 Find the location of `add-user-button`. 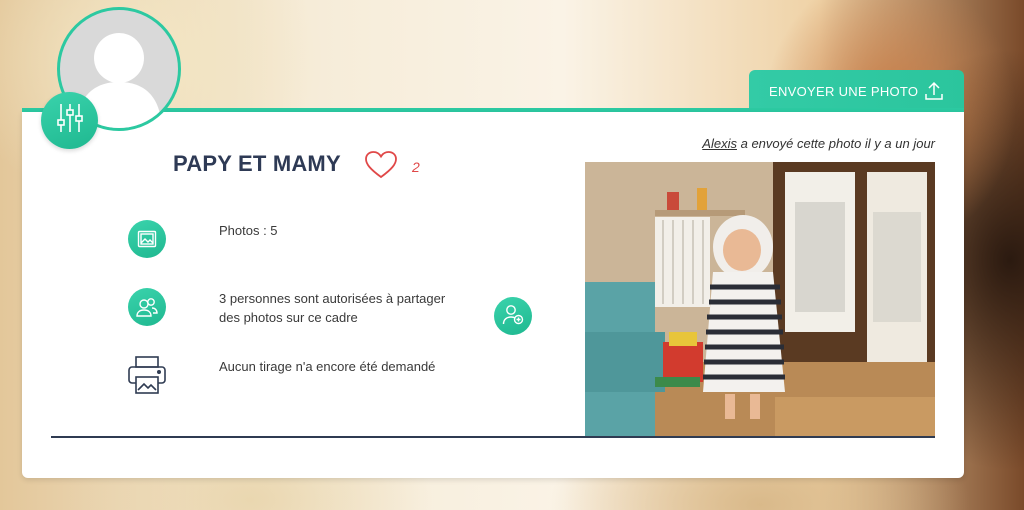

add-user-button is located at coordinates (513, 316).